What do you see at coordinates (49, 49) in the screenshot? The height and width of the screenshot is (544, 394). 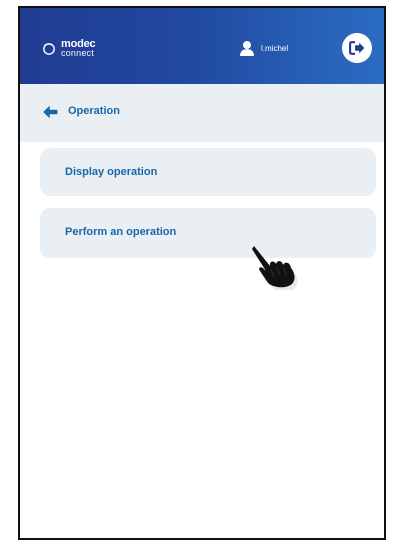 I see `modec-logo-icon` at bounding box center [49, 49].